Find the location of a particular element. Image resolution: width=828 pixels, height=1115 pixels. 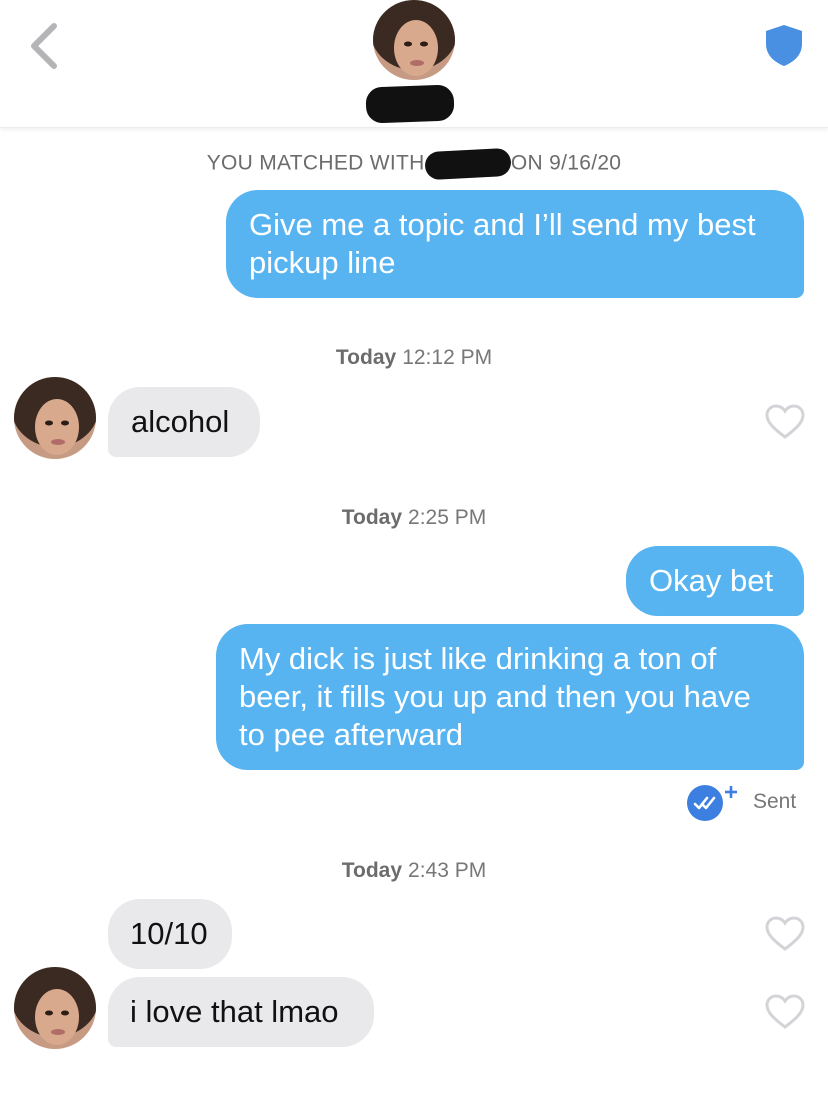

timestamp-time: 12:12 PM is located at coordinates (447, 357).